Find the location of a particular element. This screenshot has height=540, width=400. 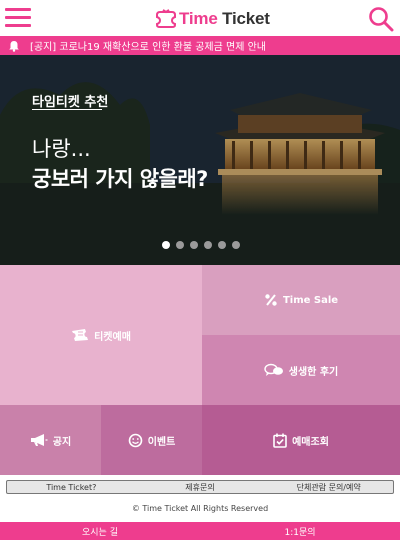

review-label: 생생한 후기 is located at coordinates (313, 372).